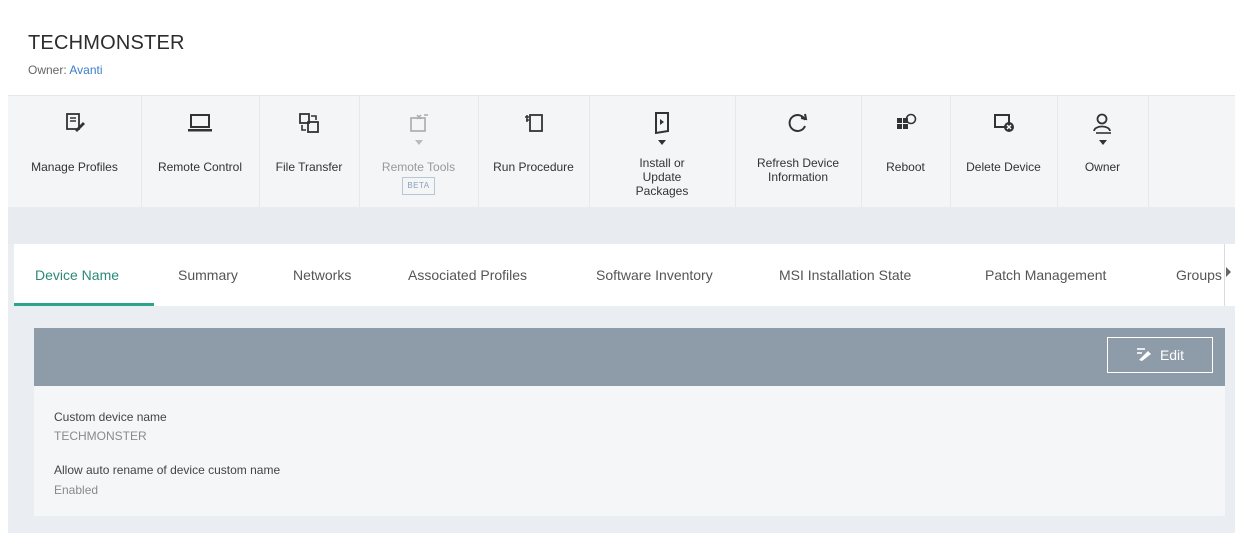 This screenshot has height=533, width=1235. What do you see at coordinates (1172, 355) in the screenshot?
I see `edit-label: Edit` at bounding box center [1172, 355].